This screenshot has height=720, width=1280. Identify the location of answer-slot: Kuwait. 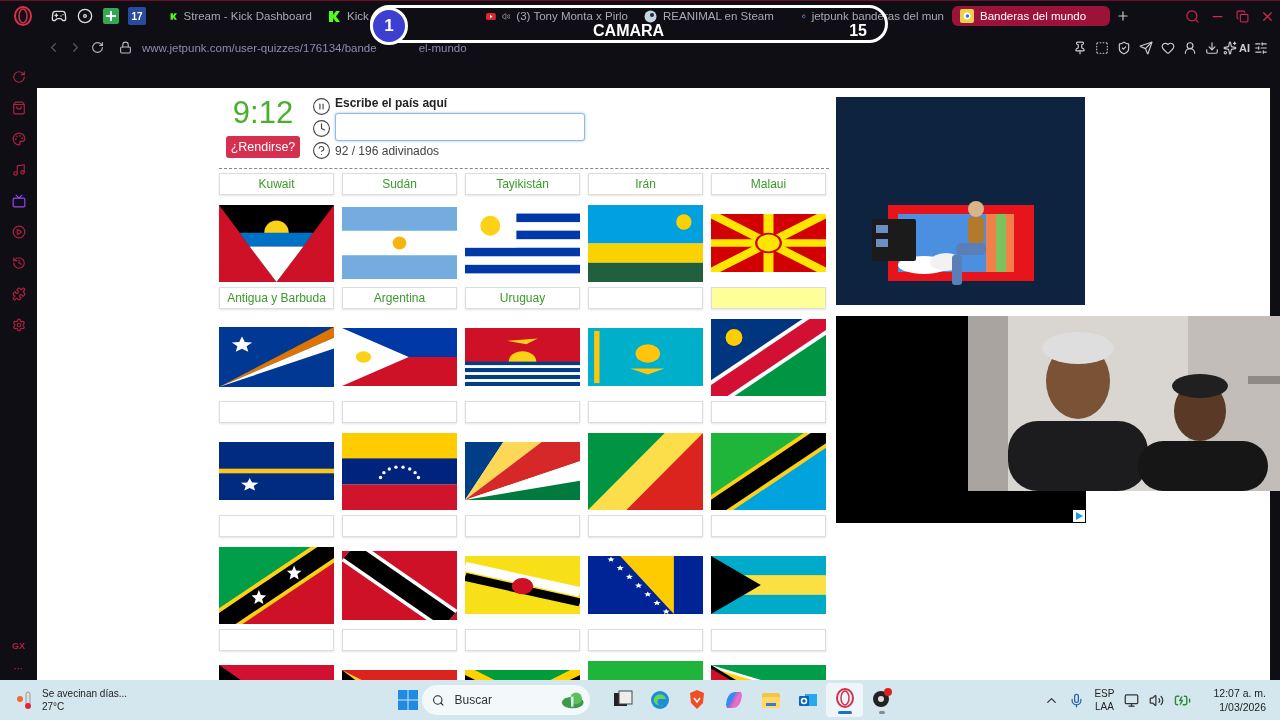
(276, 184).